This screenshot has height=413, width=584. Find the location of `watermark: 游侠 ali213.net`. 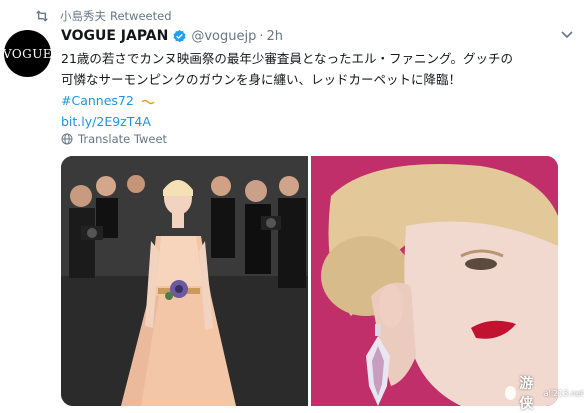

watermark: 游侠 ali213.net is located at coordinates (544, 393).